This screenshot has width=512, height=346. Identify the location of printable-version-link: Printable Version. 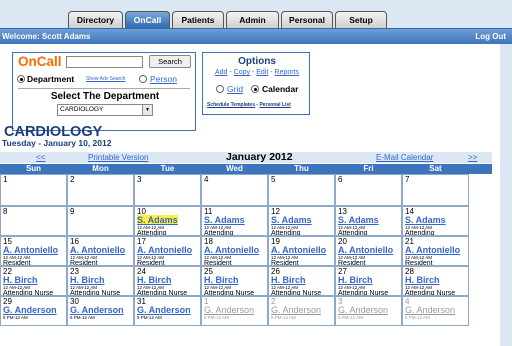
(118, 157).